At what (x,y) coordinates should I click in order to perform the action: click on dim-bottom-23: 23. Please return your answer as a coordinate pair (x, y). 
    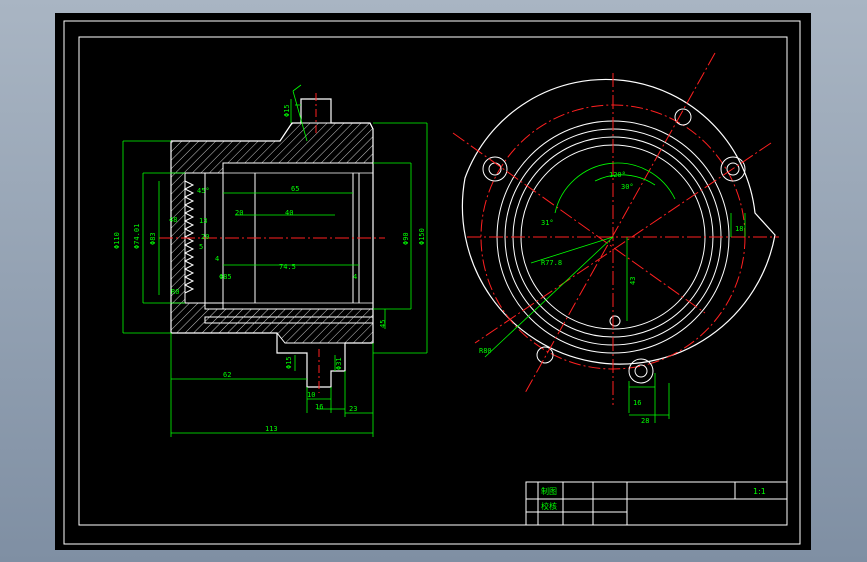
    Looking at the image, I should click on (353, 409).